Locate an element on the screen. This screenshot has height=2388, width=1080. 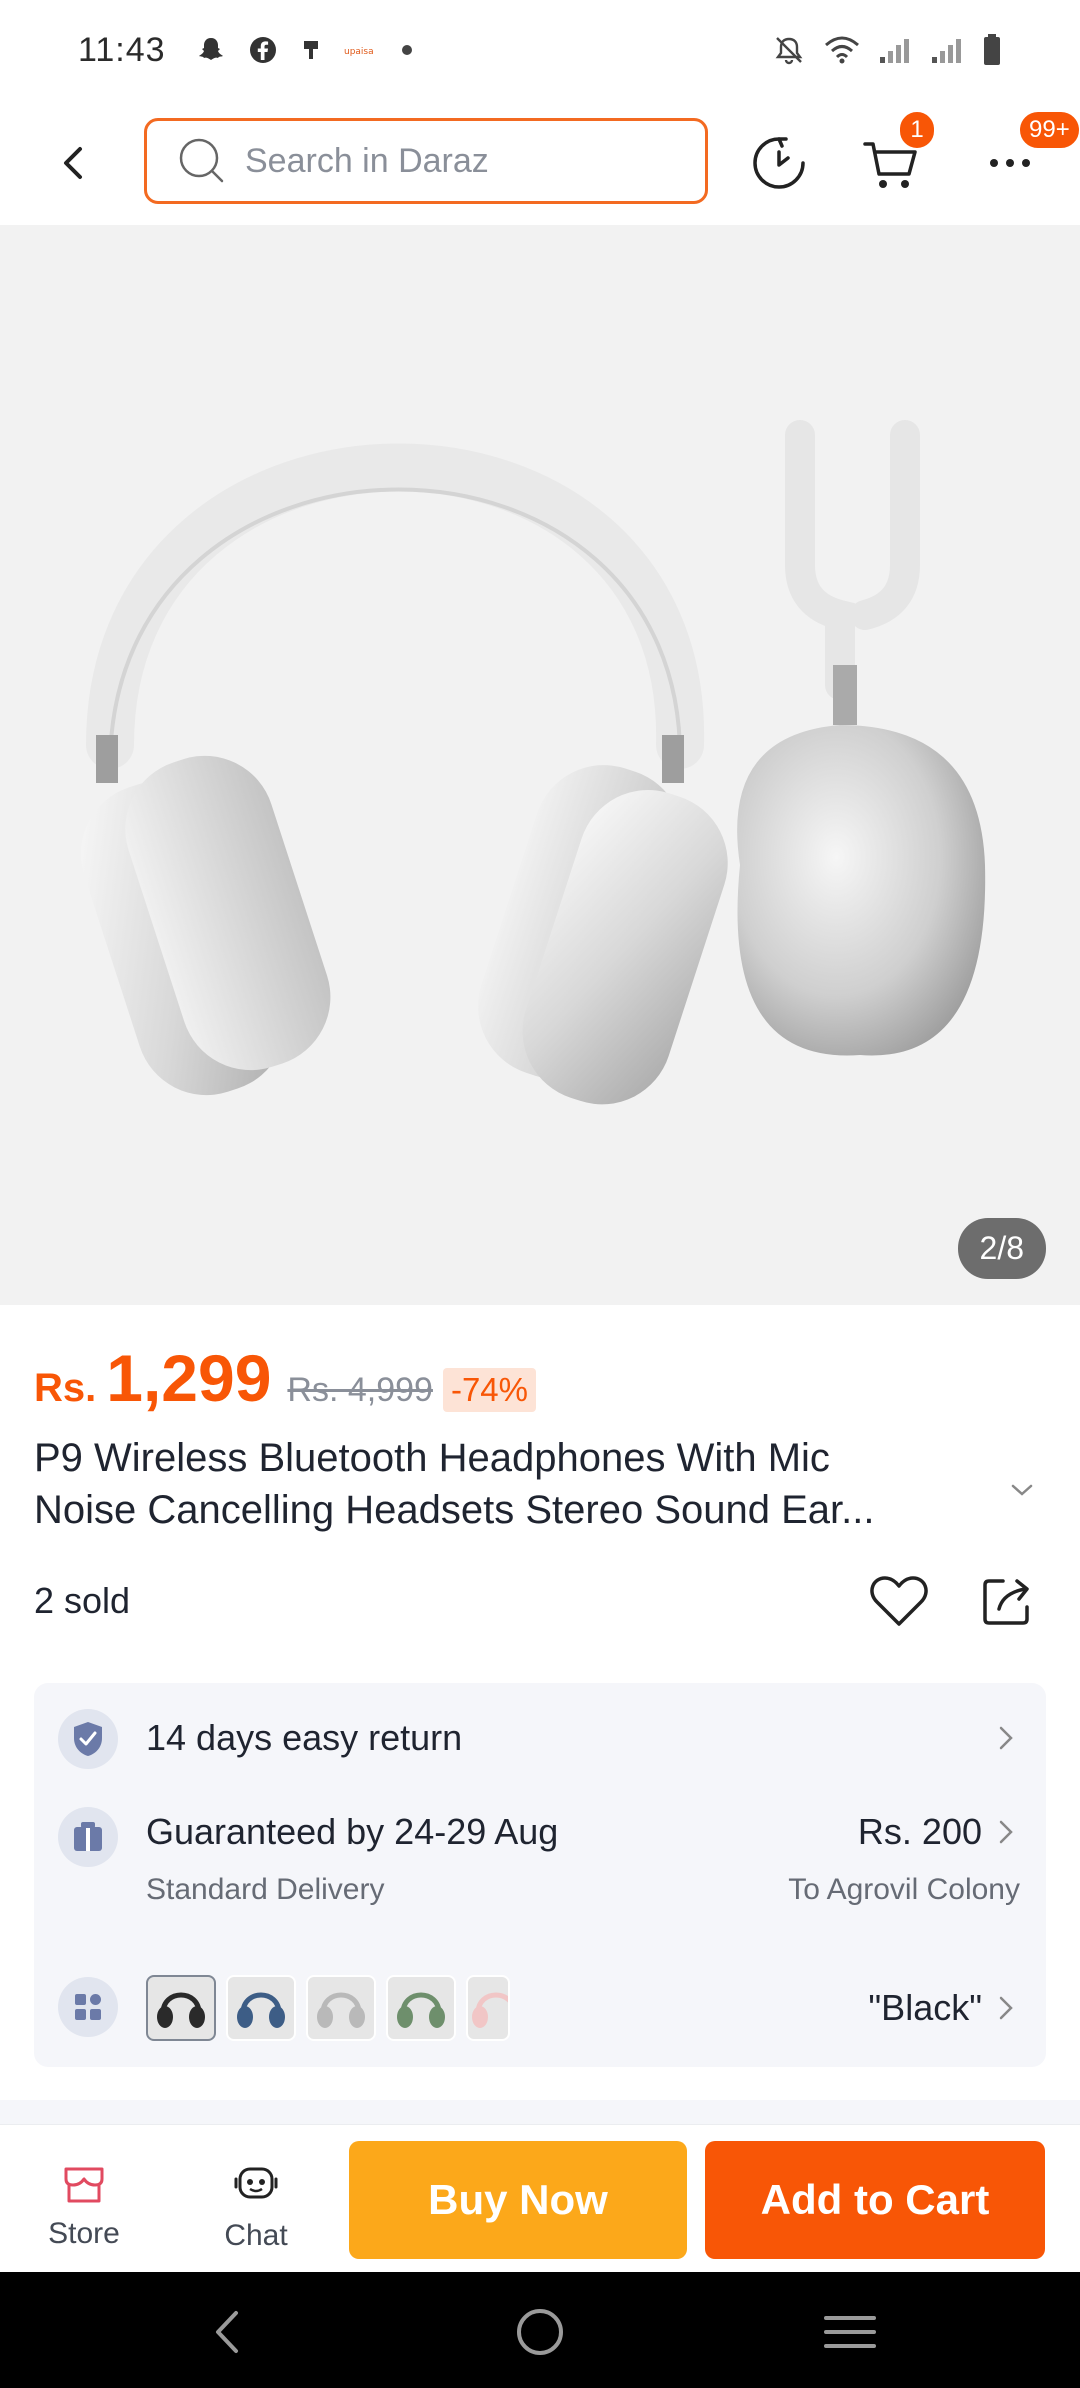
search-placeholder: Search in Daraz is located at coordinates (367, 160).